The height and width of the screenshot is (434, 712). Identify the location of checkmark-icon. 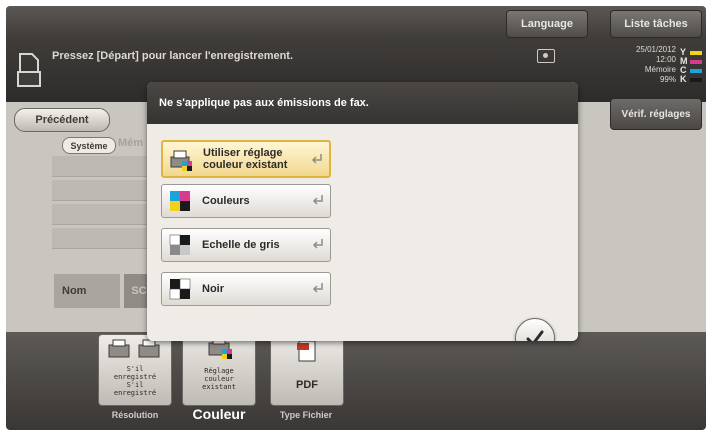
(535, 335).